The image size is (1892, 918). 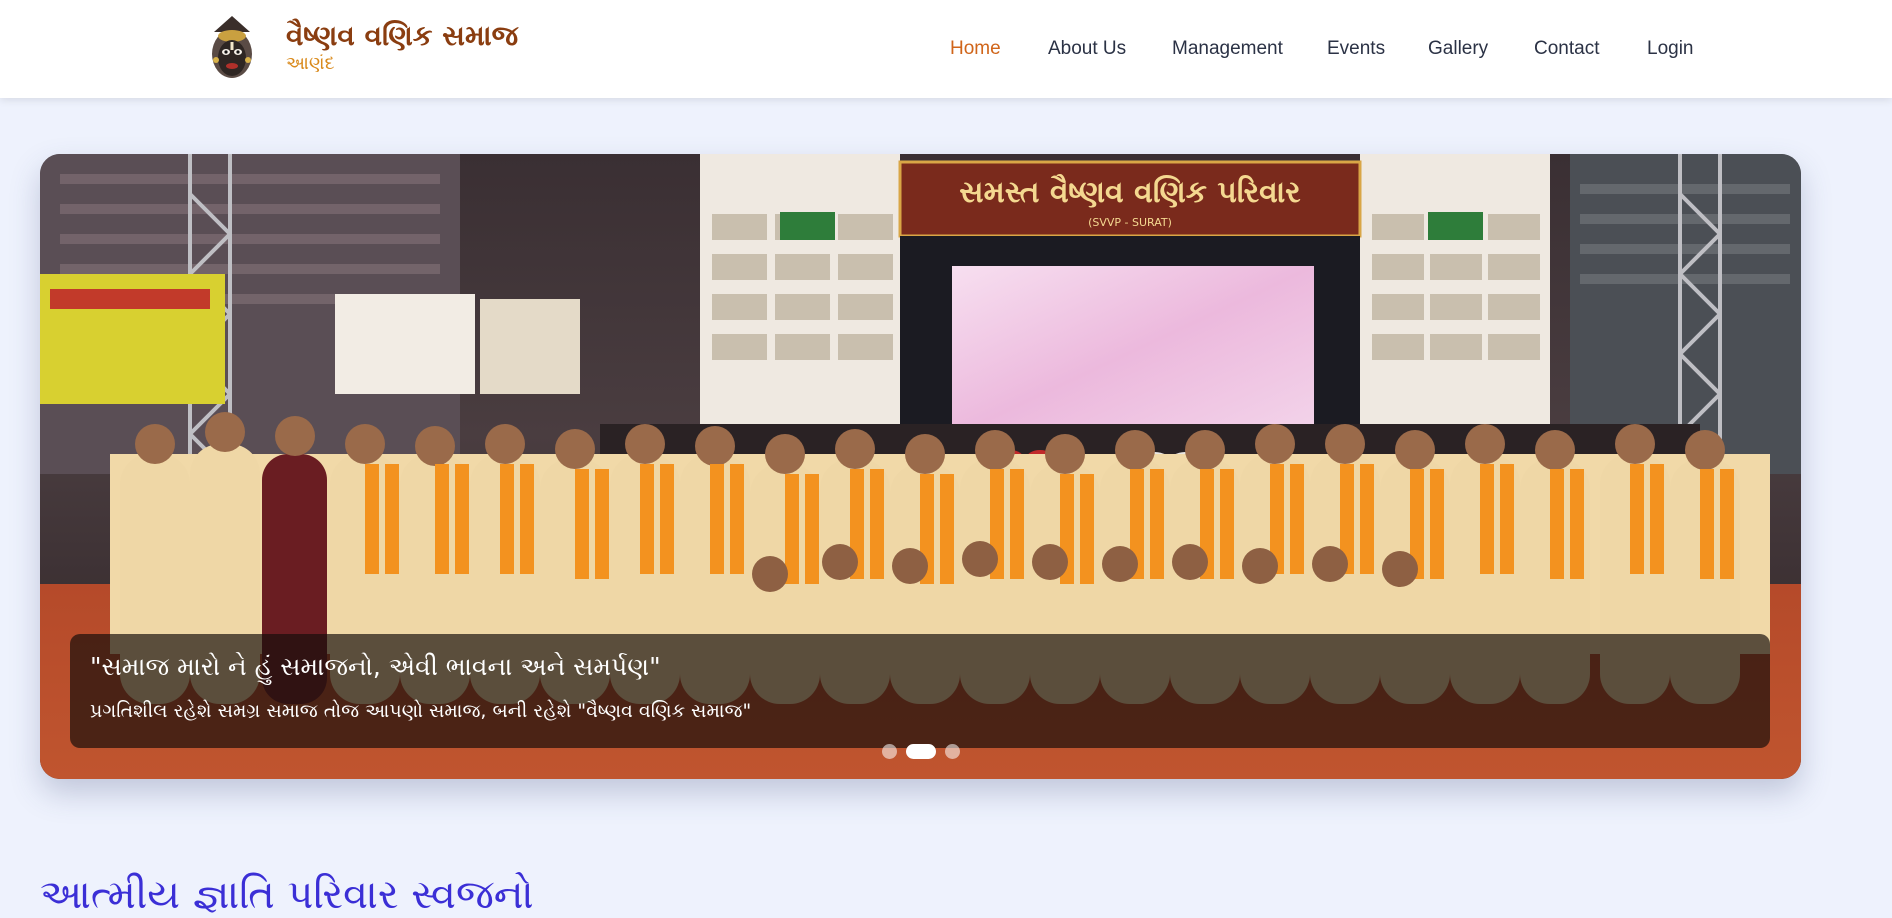 I want to click on nav-contact: Contact, so click(x=1566, y=49).